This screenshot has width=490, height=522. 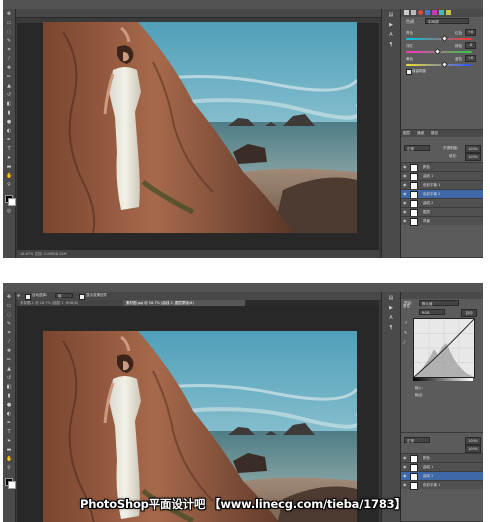 I want to click on brightness-icon, so click(x=406, y=12).